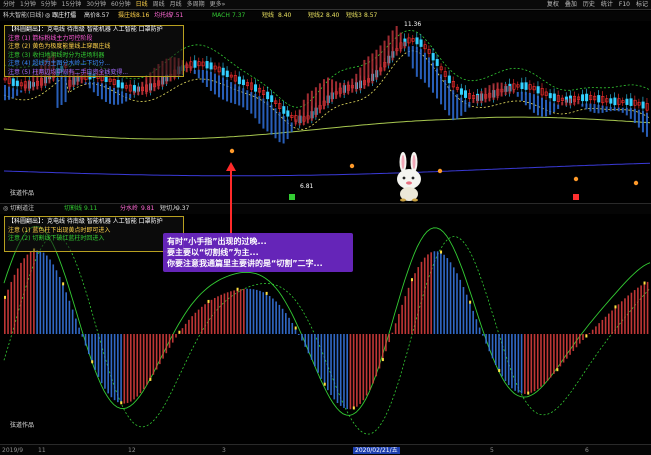 This screenshot has height=455, width=651. I want to click on toolbar-button: 复权, so click(553, 5).